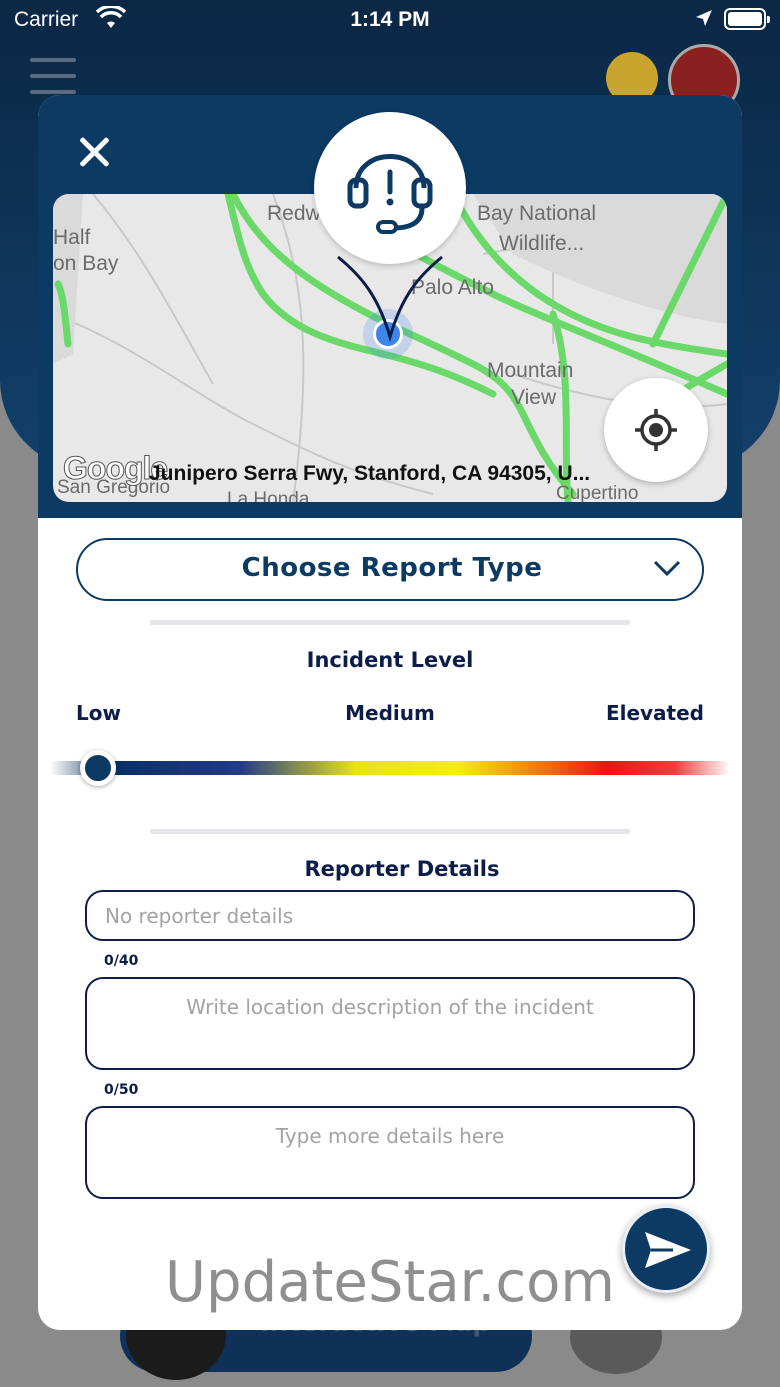  What do you see at coordinates (390, 194) in the screenshot?
I see `headset-icon` at bounding box center [390, 194].